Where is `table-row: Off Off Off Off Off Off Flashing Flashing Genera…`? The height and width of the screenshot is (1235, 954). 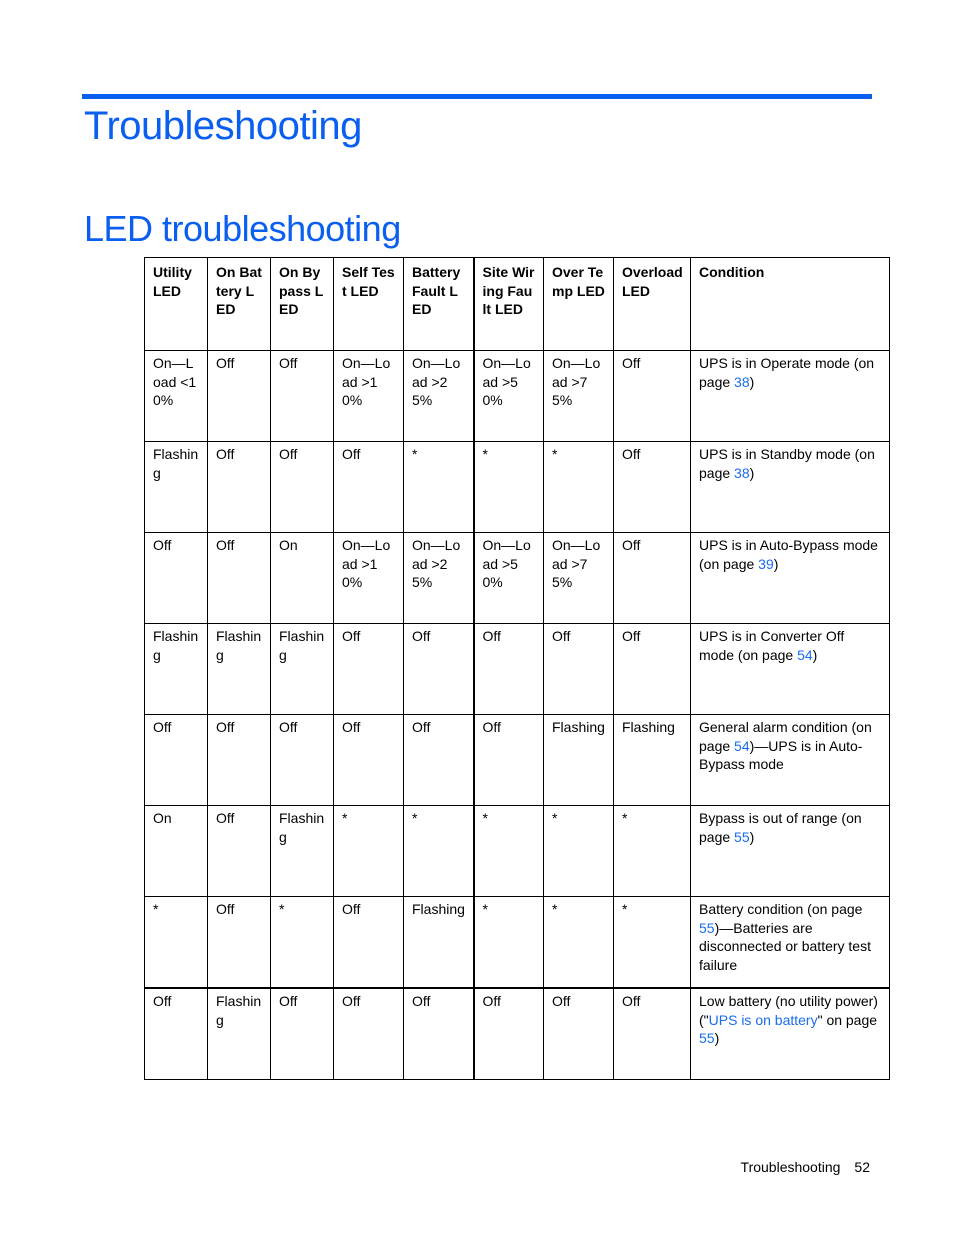
table-row: Off Off Off Off Off Off Flashing Flashing Genera… is located at coordinates (517, 760).